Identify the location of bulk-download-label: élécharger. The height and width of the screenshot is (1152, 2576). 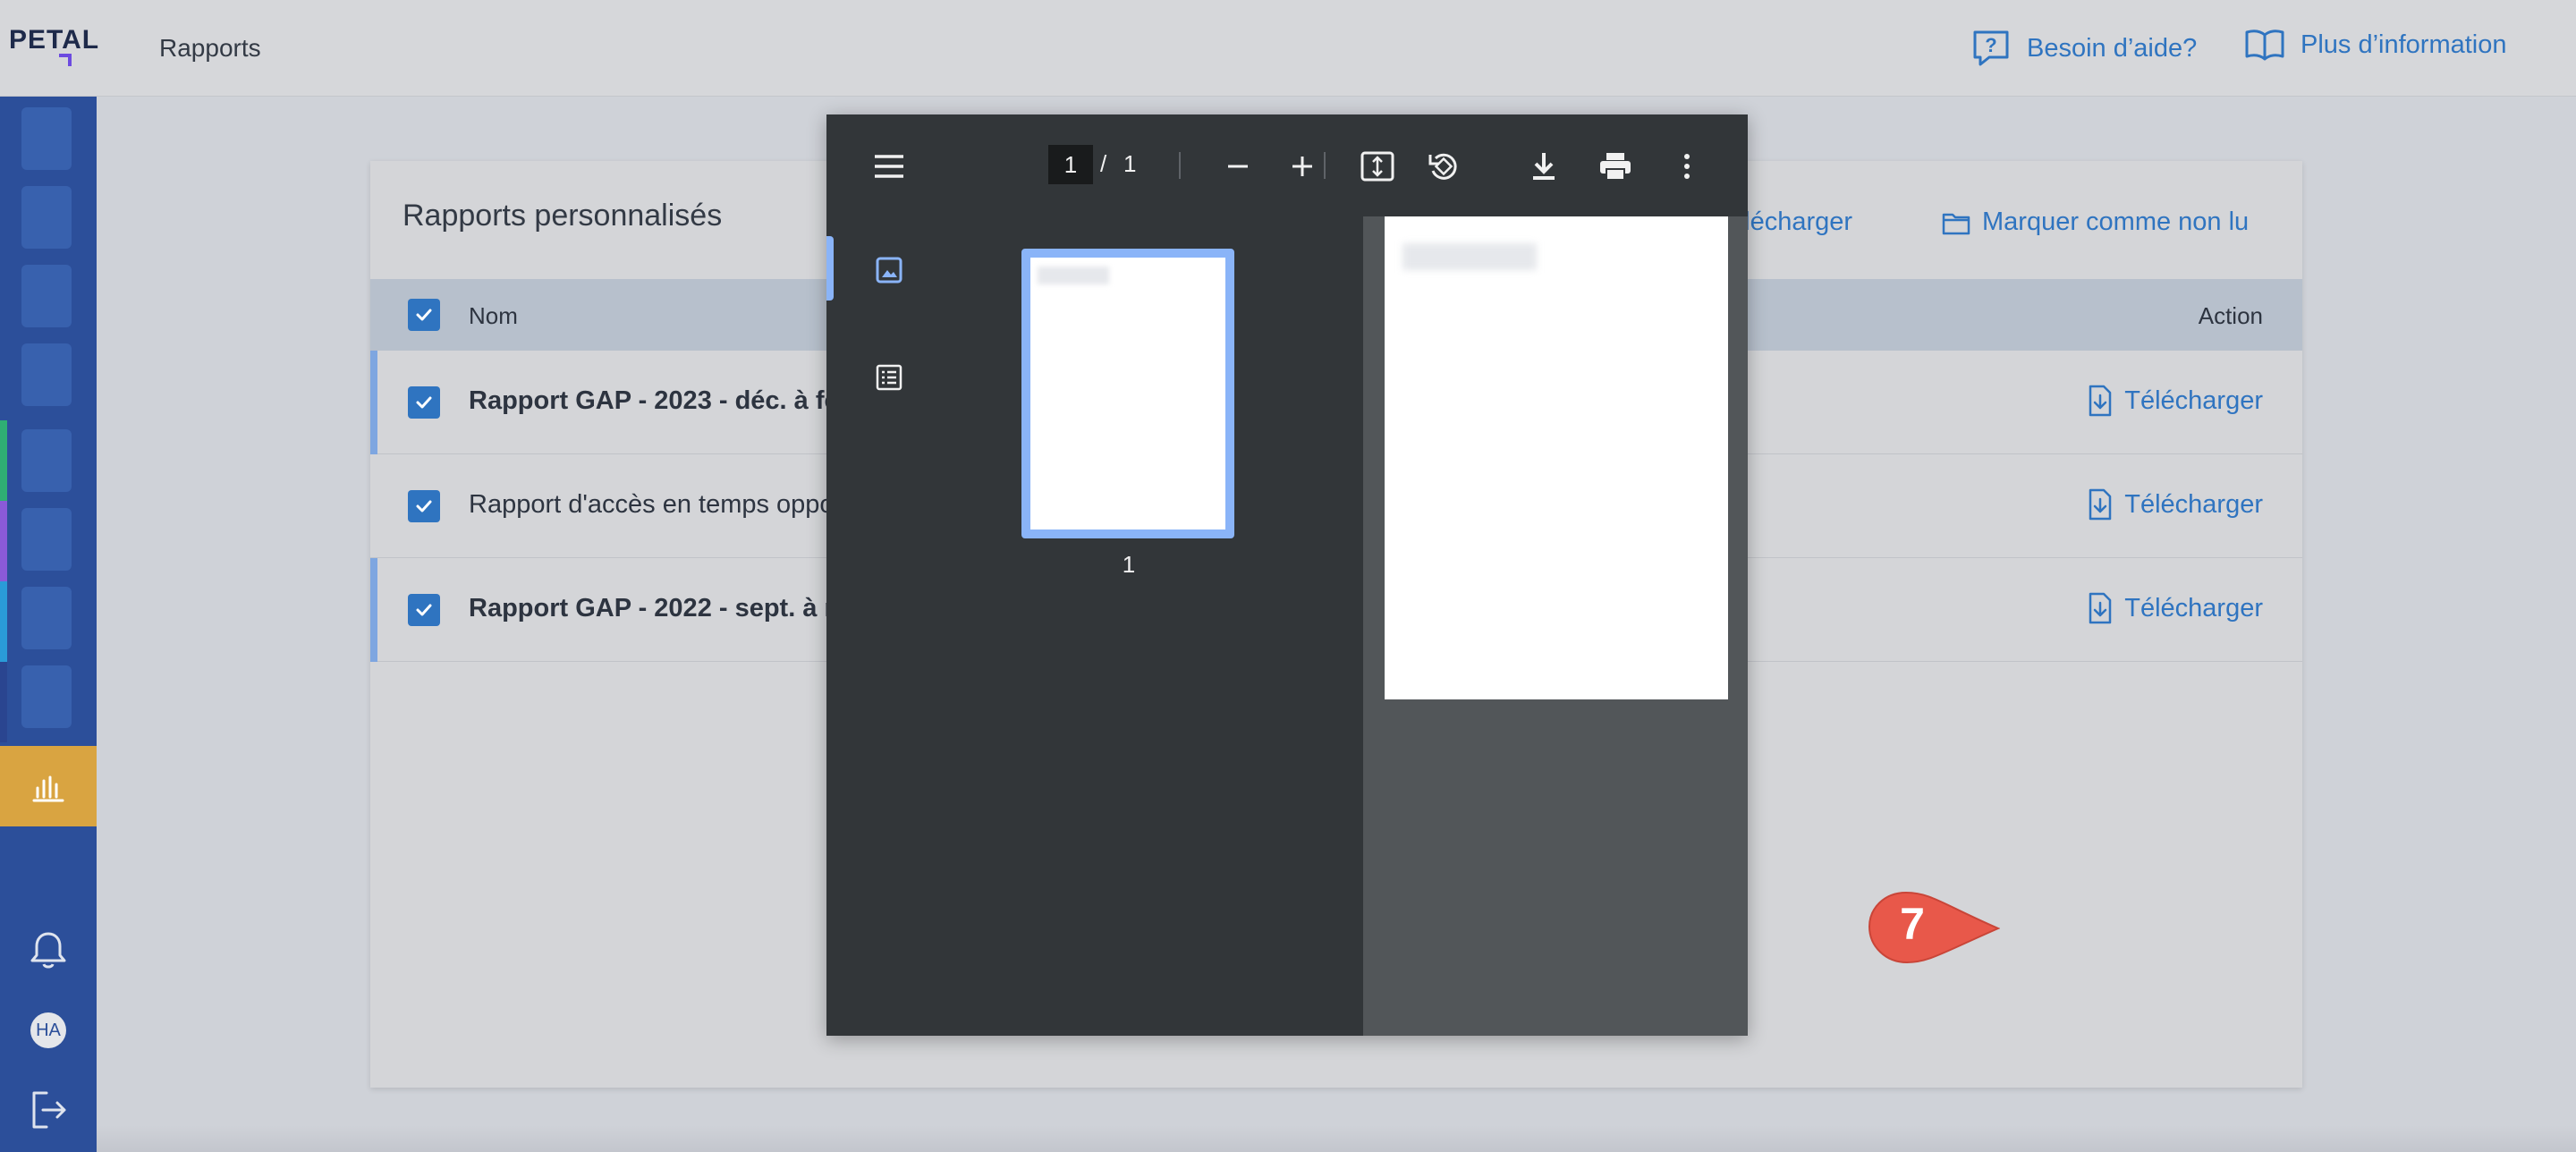
(1791, 222).